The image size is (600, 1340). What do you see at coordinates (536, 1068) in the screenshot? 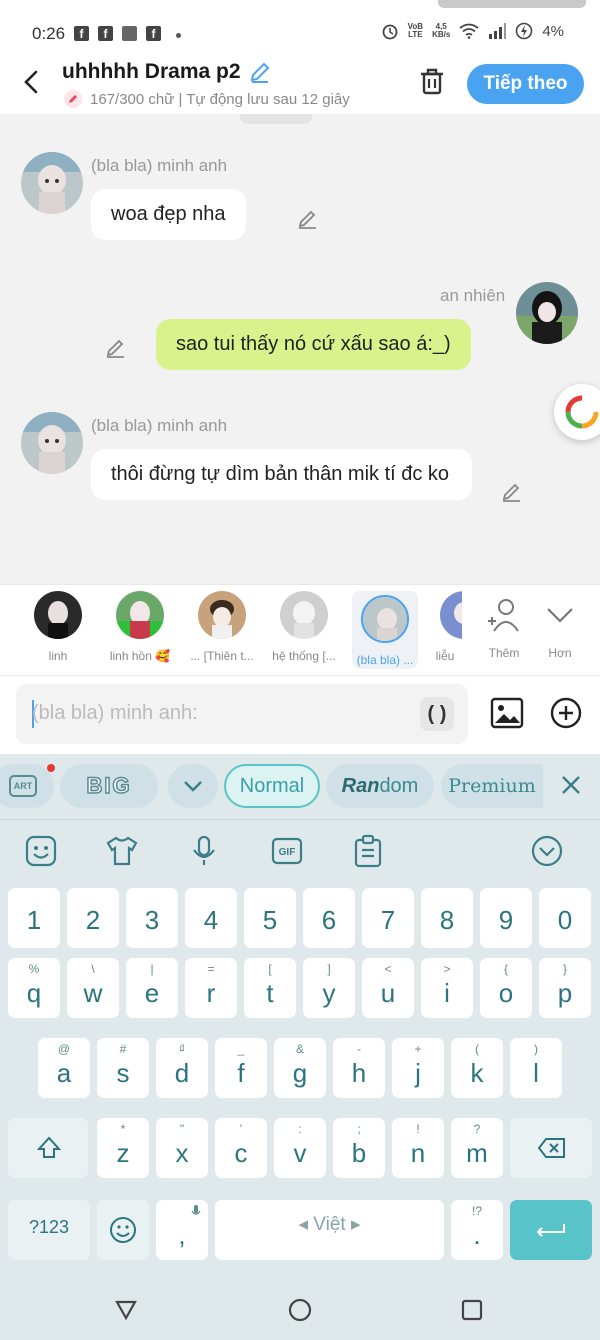
I see `key-l: ) l` at bounding box center [536, 1068].